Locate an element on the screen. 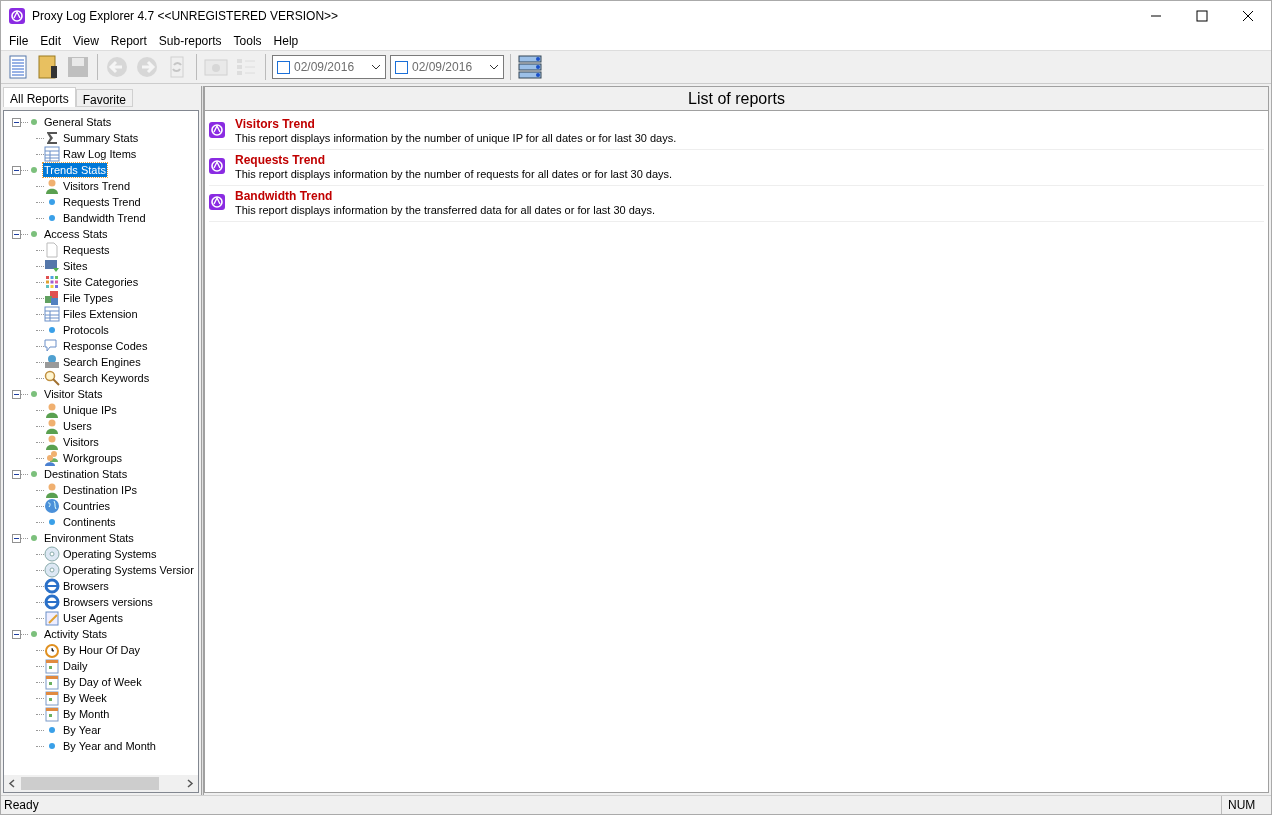  num-lock-indicator: NUM is located at coordinates (1246, 805).